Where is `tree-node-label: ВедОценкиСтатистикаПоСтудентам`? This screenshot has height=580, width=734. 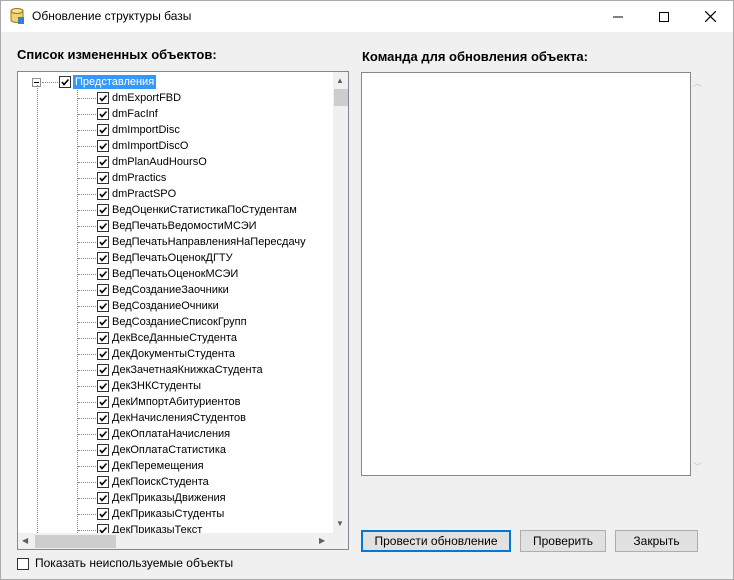 tree-node-label: ВедОценкиСтатистикаПоСтудентам is located at coordinates (204, 210).